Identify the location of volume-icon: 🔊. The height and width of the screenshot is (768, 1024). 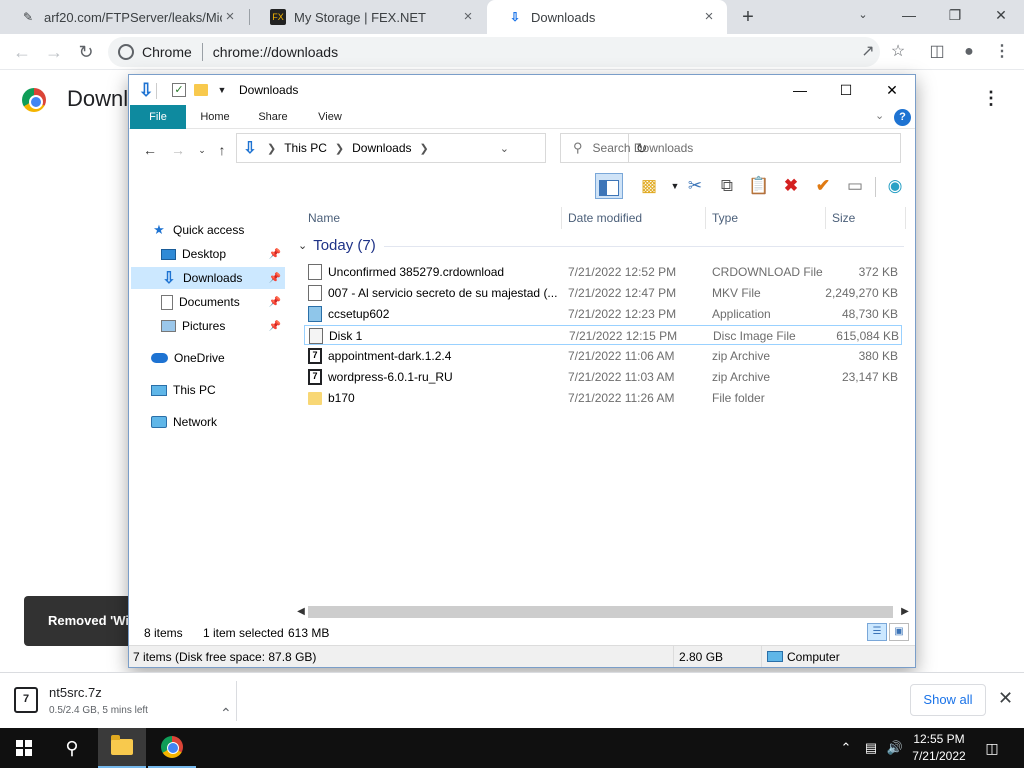
(895, 748).